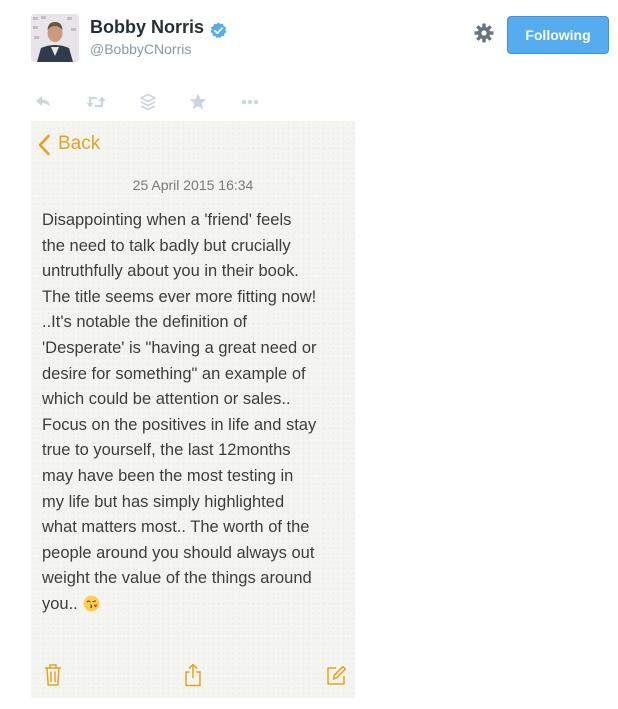  Describe the element at coordinates (176, 527) in the screenshot. I see `note-line: what matters most.. The worth of the` at that location.